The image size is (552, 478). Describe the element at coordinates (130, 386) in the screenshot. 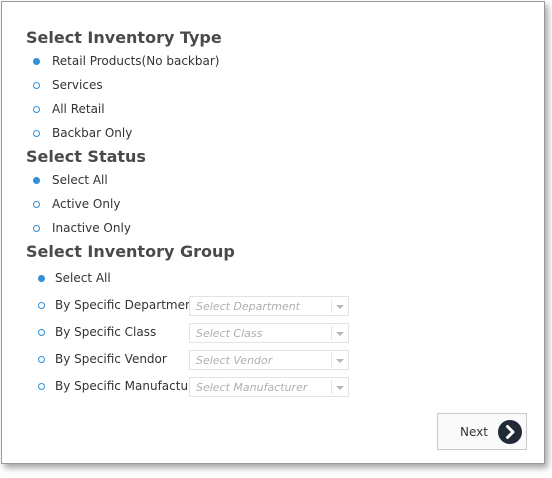

I see `option-label: By Specific Manufacturer` at that location.